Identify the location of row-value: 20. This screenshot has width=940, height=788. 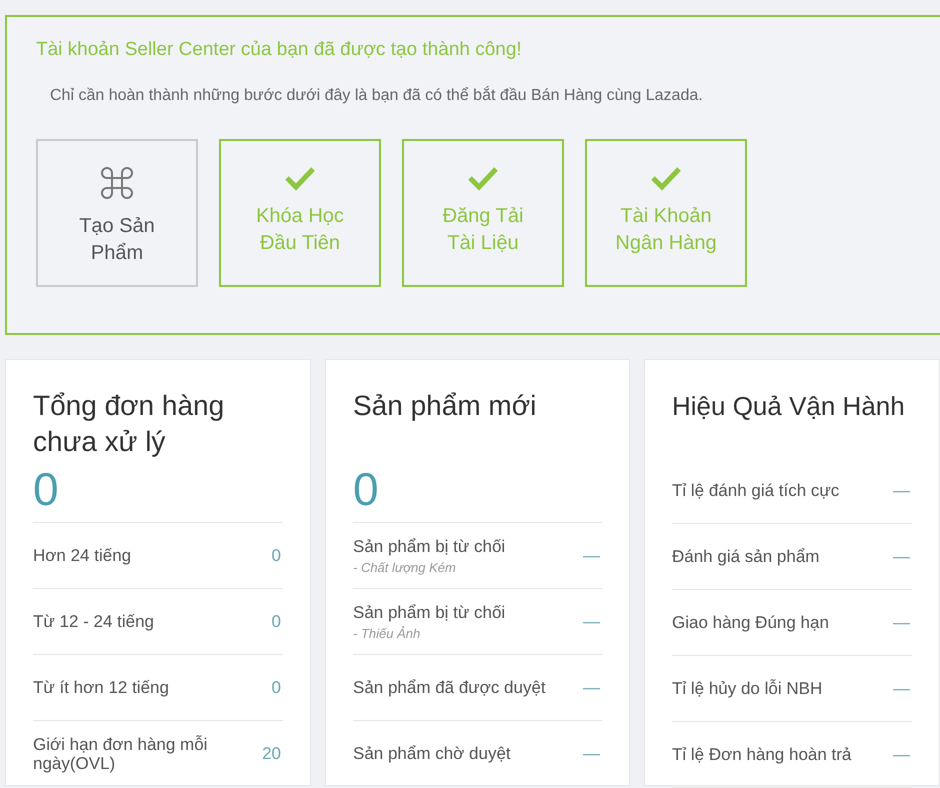
(272, 754).